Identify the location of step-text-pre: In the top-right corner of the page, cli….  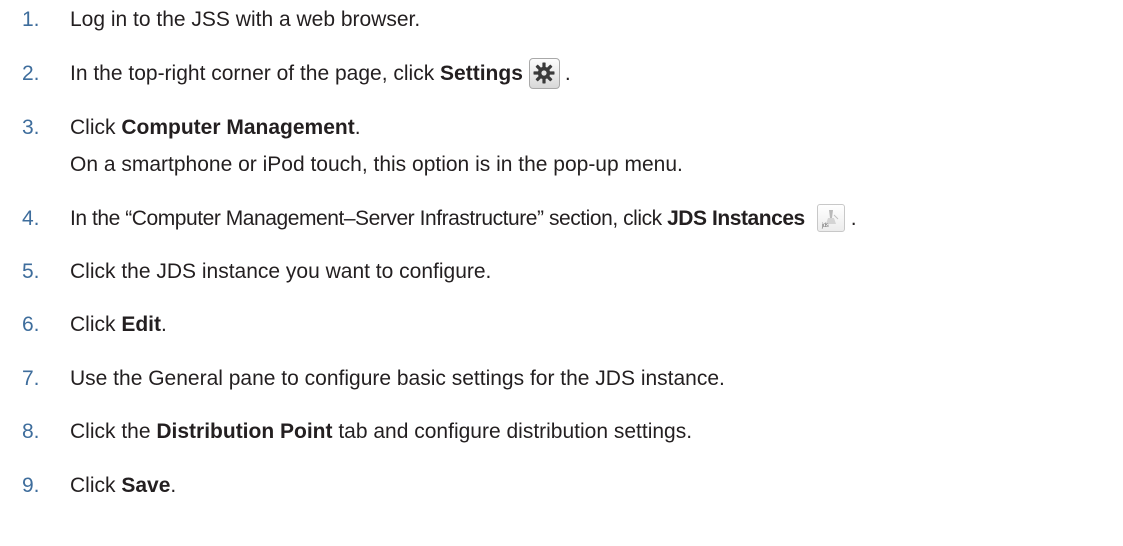
(255, 73).